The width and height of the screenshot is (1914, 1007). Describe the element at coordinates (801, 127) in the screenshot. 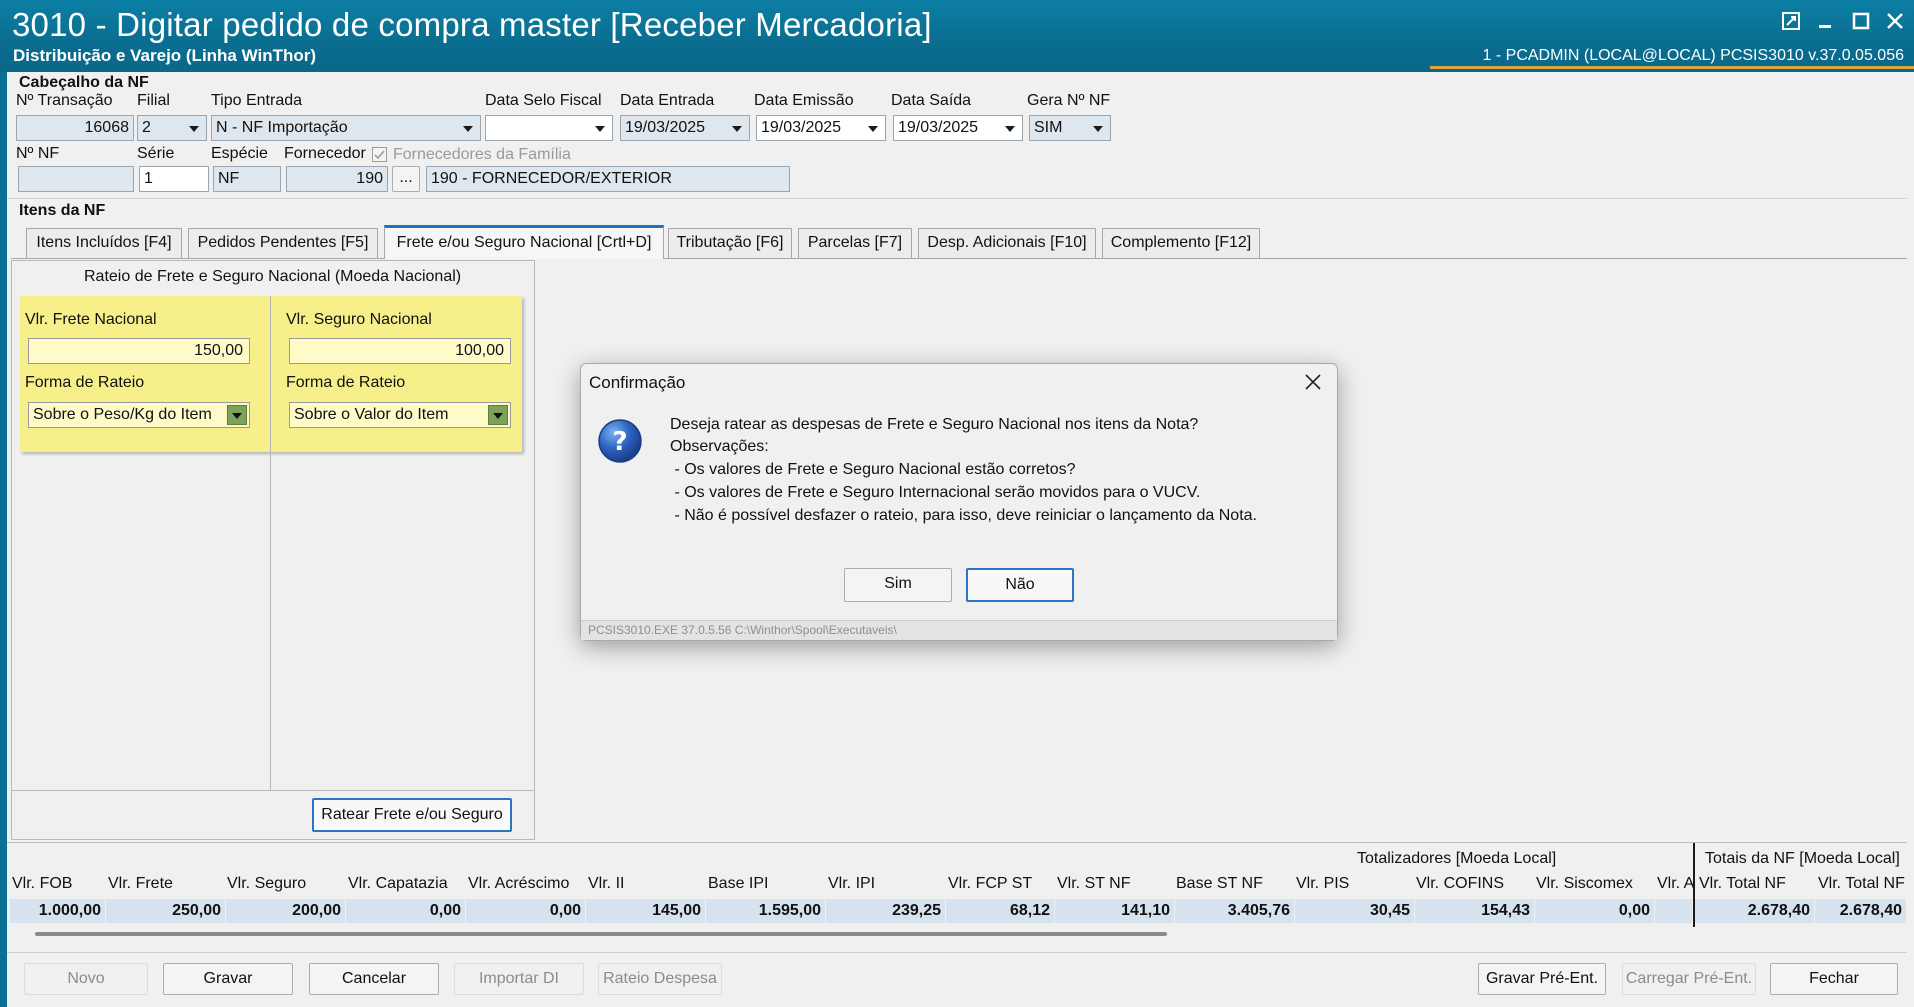

I see `data-emissao-value: 19/03/2025` at that location.